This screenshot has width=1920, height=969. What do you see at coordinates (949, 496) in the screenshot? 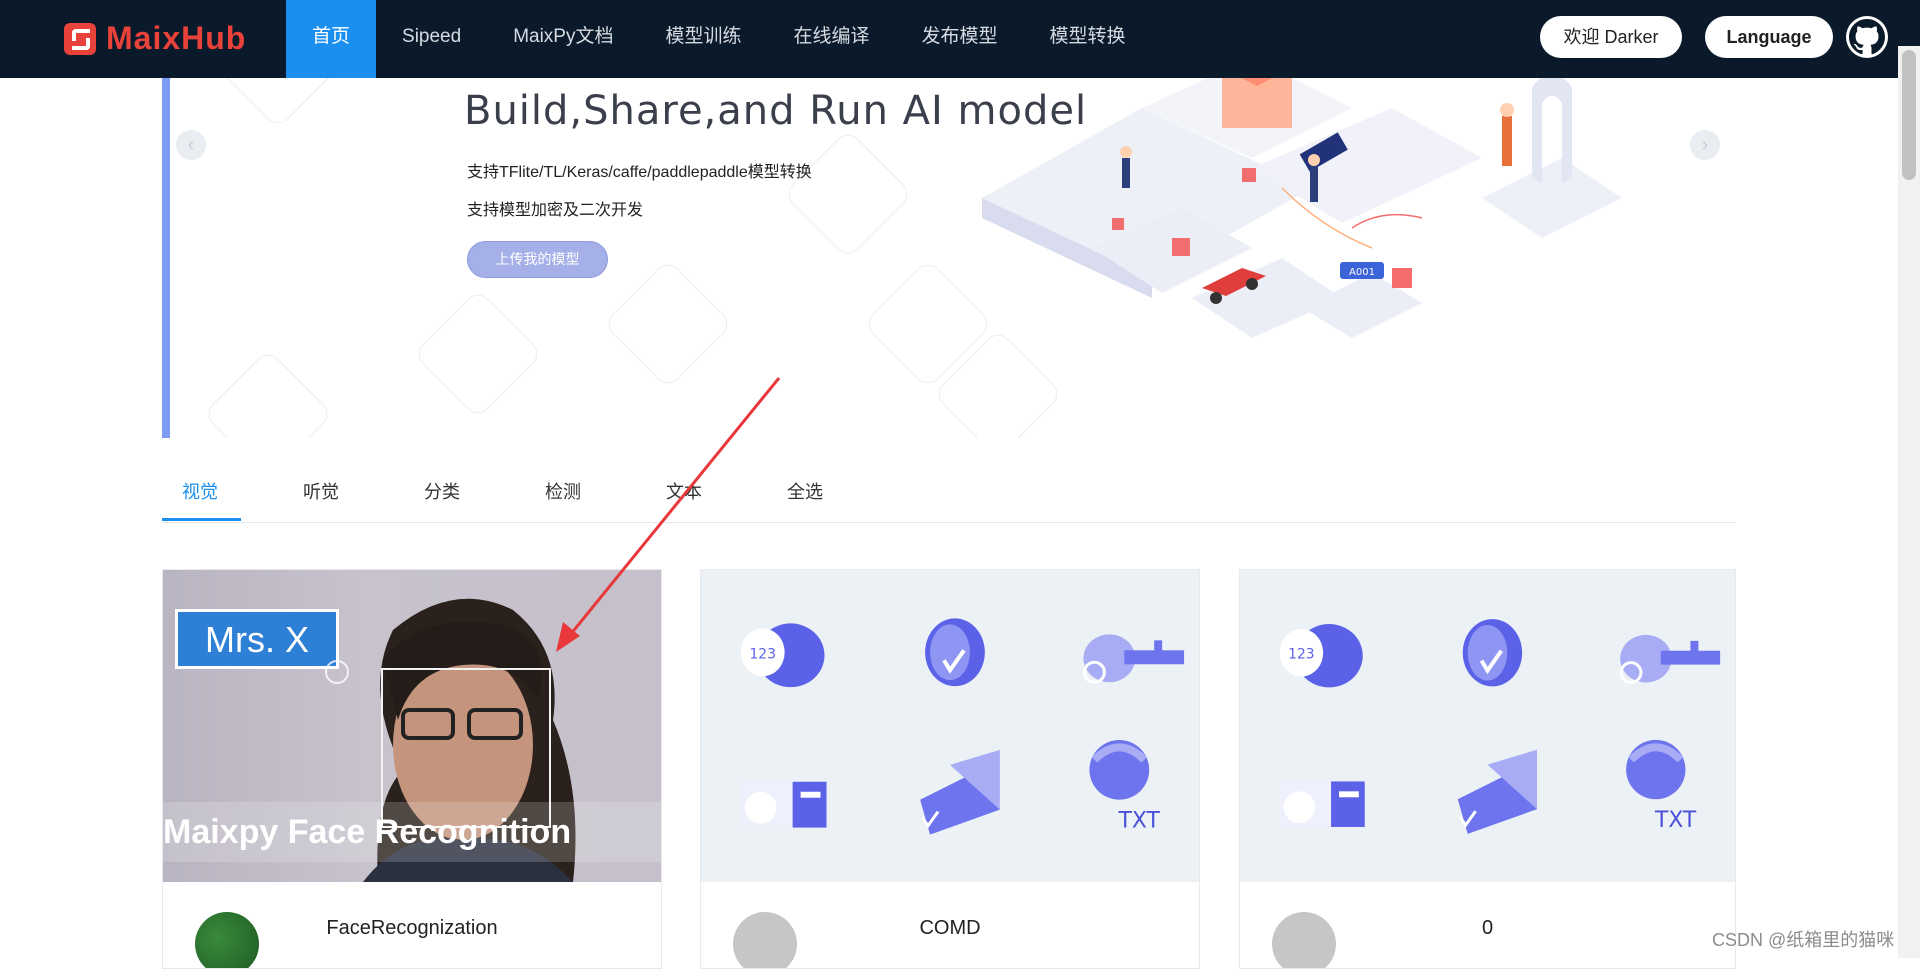
I see `category-tabs: 视觉 听觉 分类 检测 文本 全选` at bounding box center [949, 496].